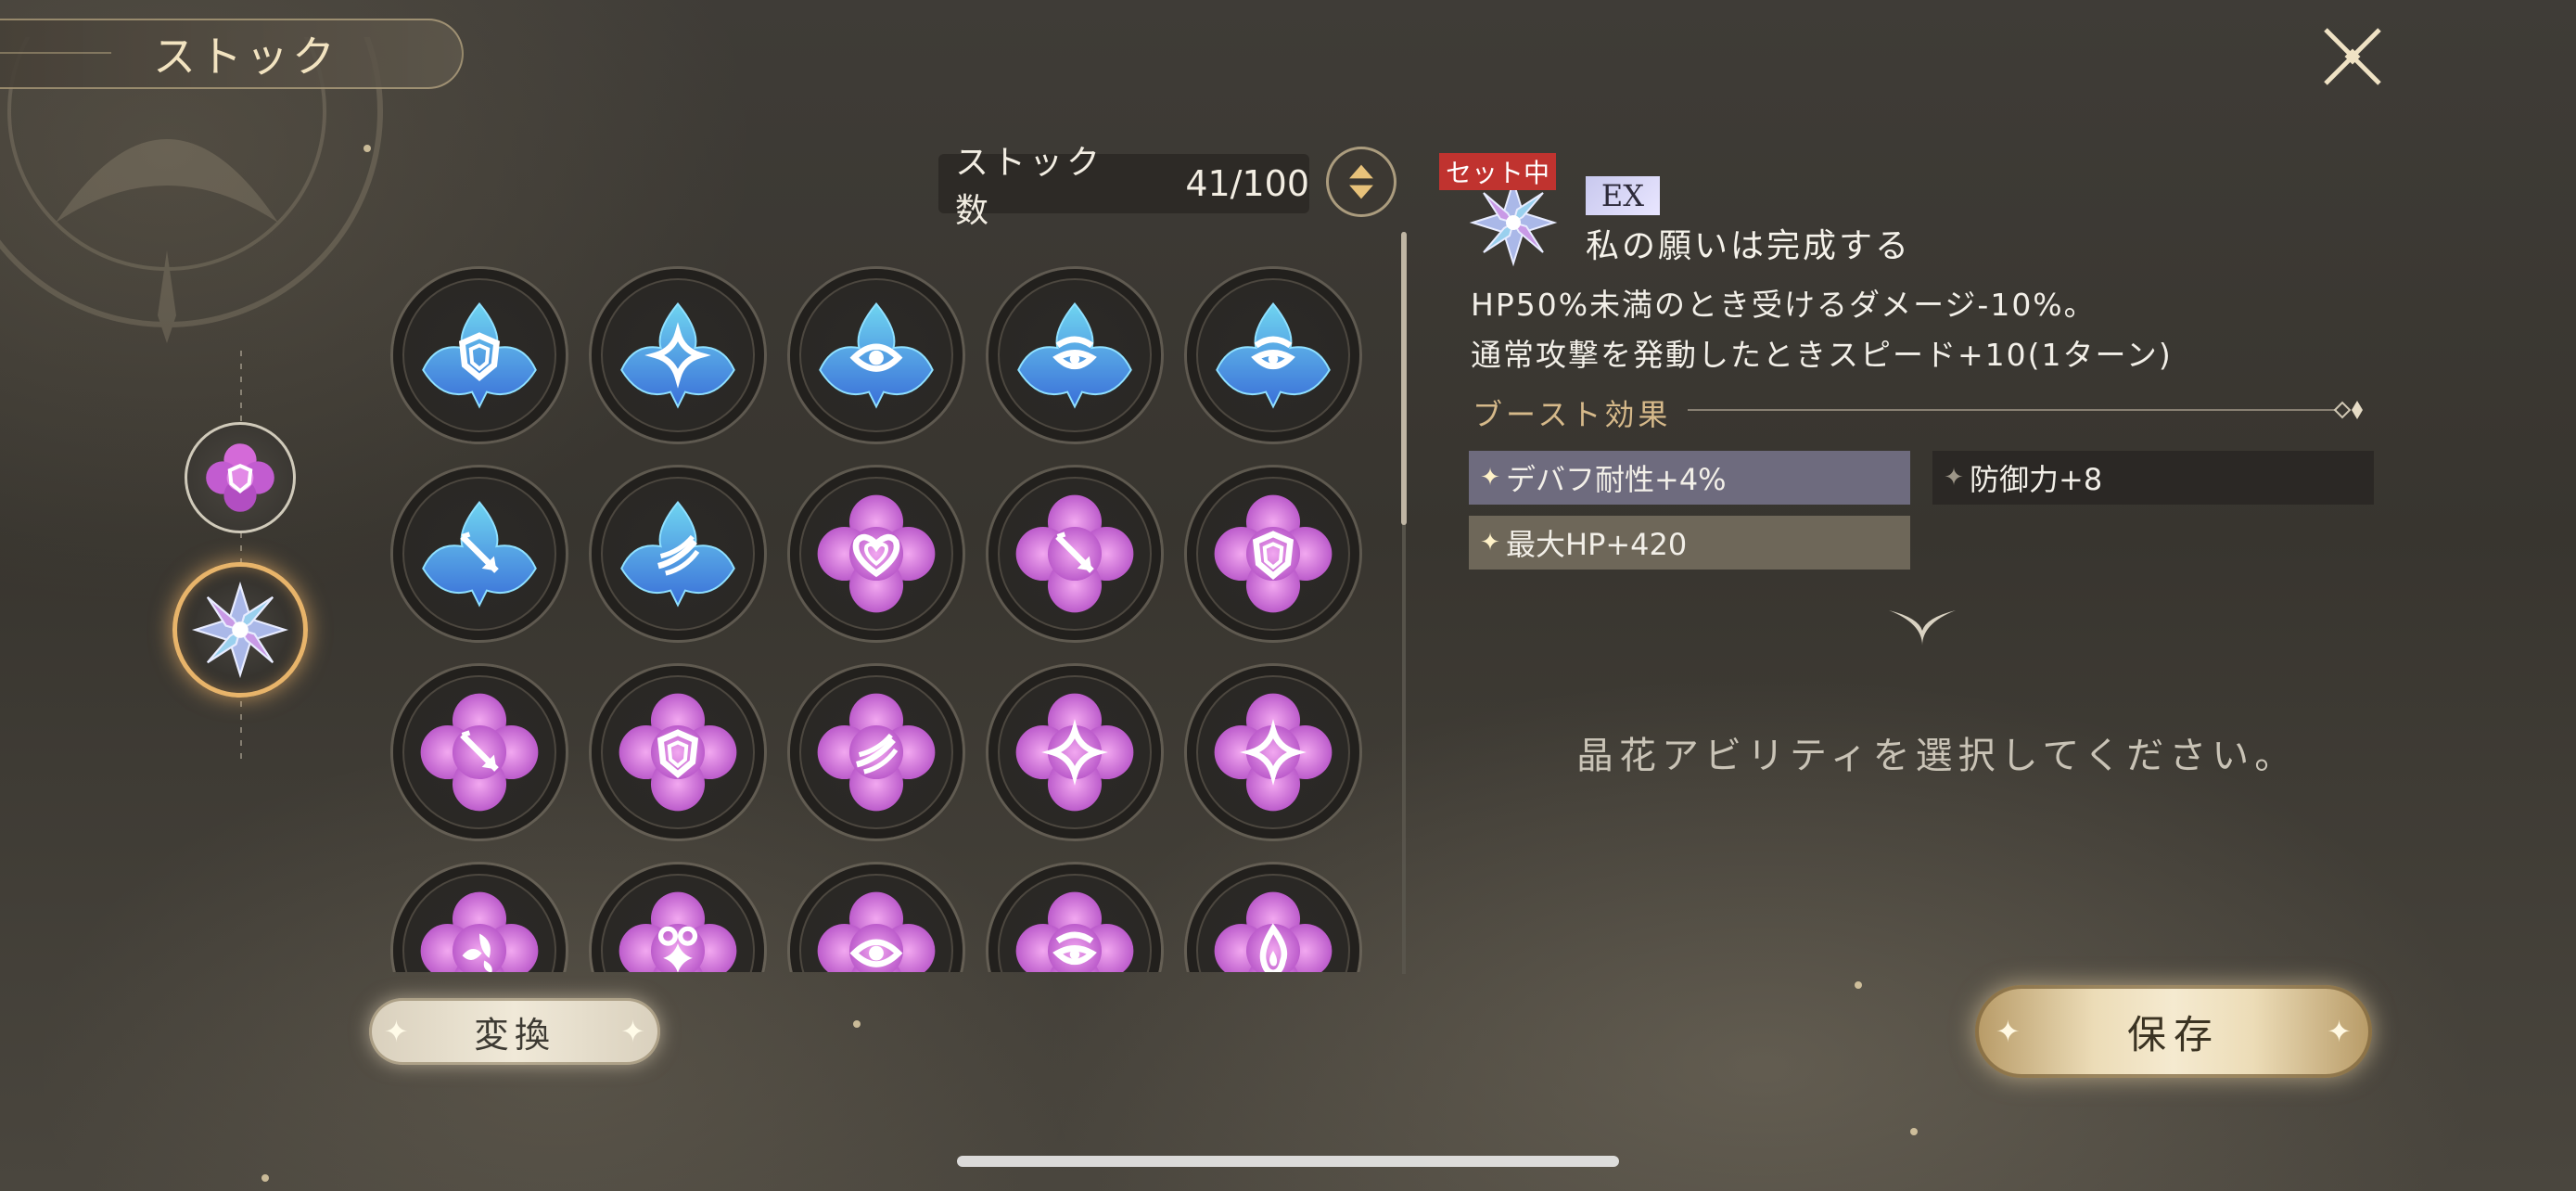  What do you see at coordinates (2036, 479) in the screenshot?
I see `boost-text: 防御力+8` at bounding box center [2036, 479].